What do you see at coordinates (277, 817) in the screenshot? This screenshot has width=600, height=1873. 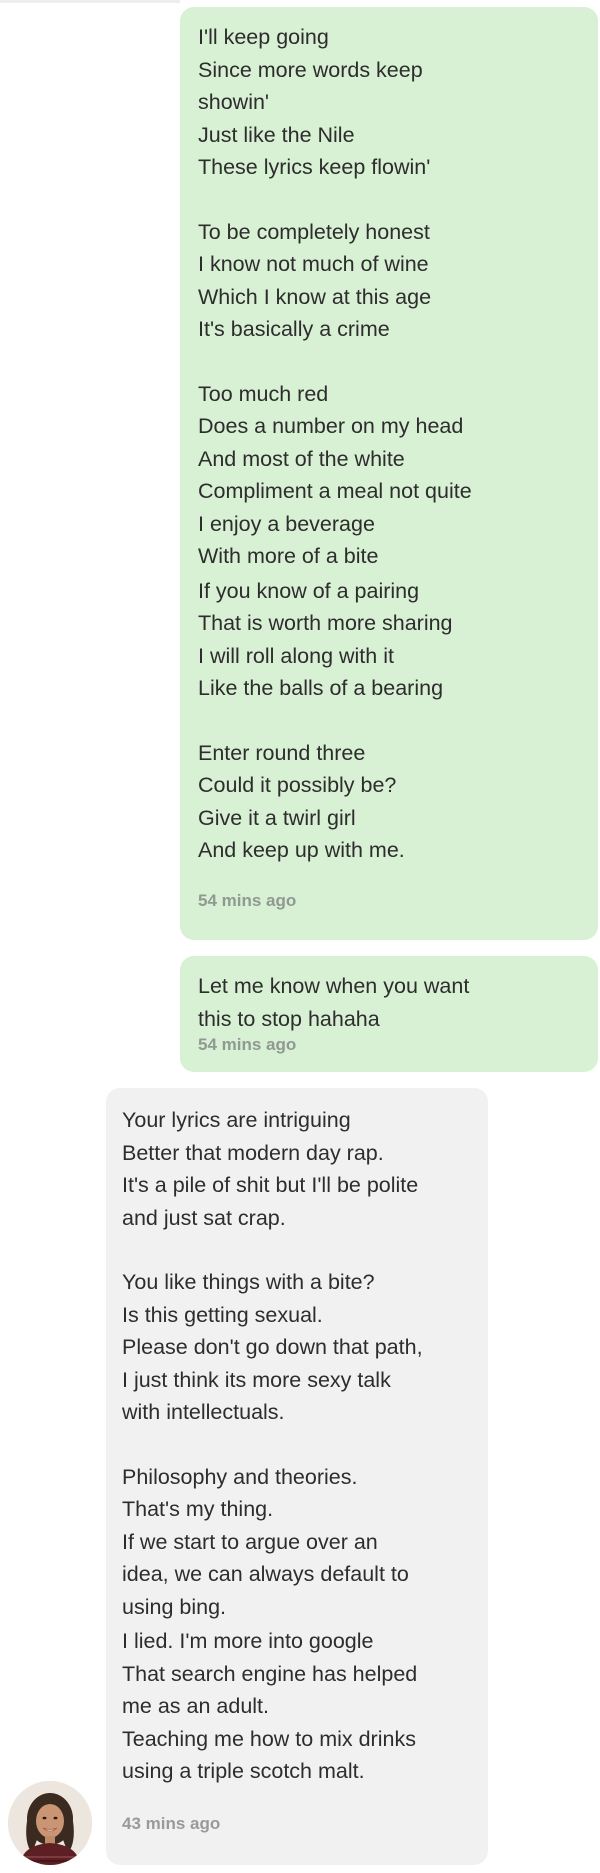 I see `message-line: Give it a twirl girl` at bounding box center [277, 817].